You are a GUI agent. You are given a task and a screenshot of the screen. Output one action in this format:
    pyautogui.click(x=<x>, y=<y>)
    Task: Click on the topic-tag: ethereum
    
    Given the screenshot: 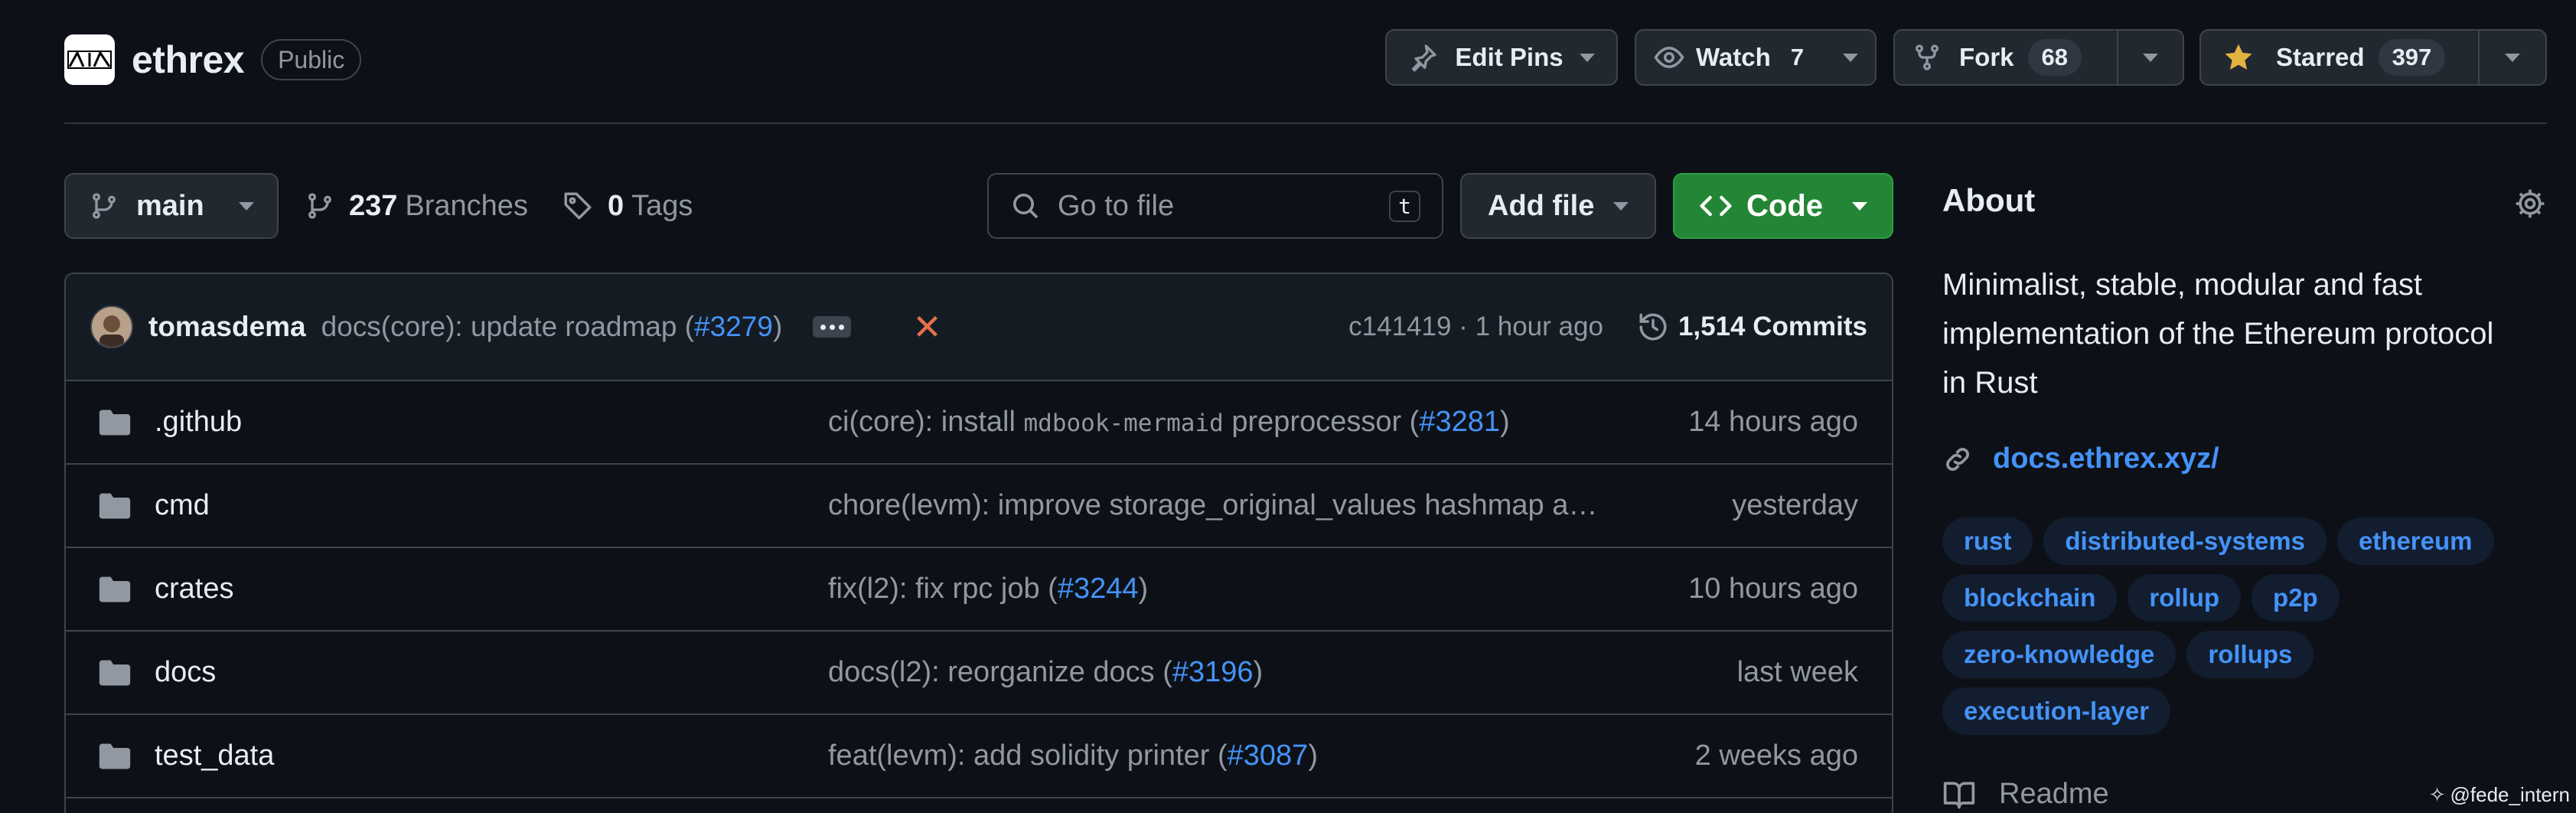 What is the action you would take?
    pyautogui.click(x=2415, y=541)
    